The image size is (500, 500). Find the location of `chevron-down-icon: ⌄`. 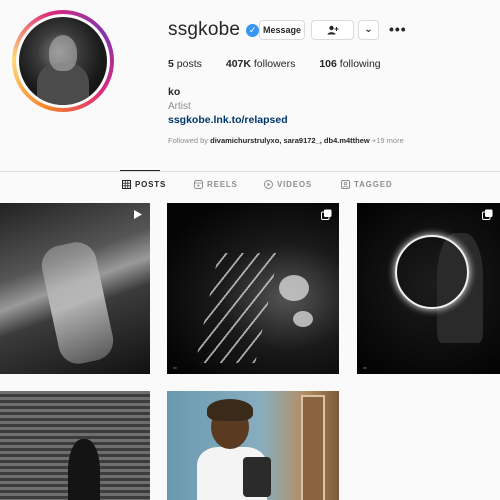

chevron-down-icon: ⌄ is located at coordinates (368, 29).